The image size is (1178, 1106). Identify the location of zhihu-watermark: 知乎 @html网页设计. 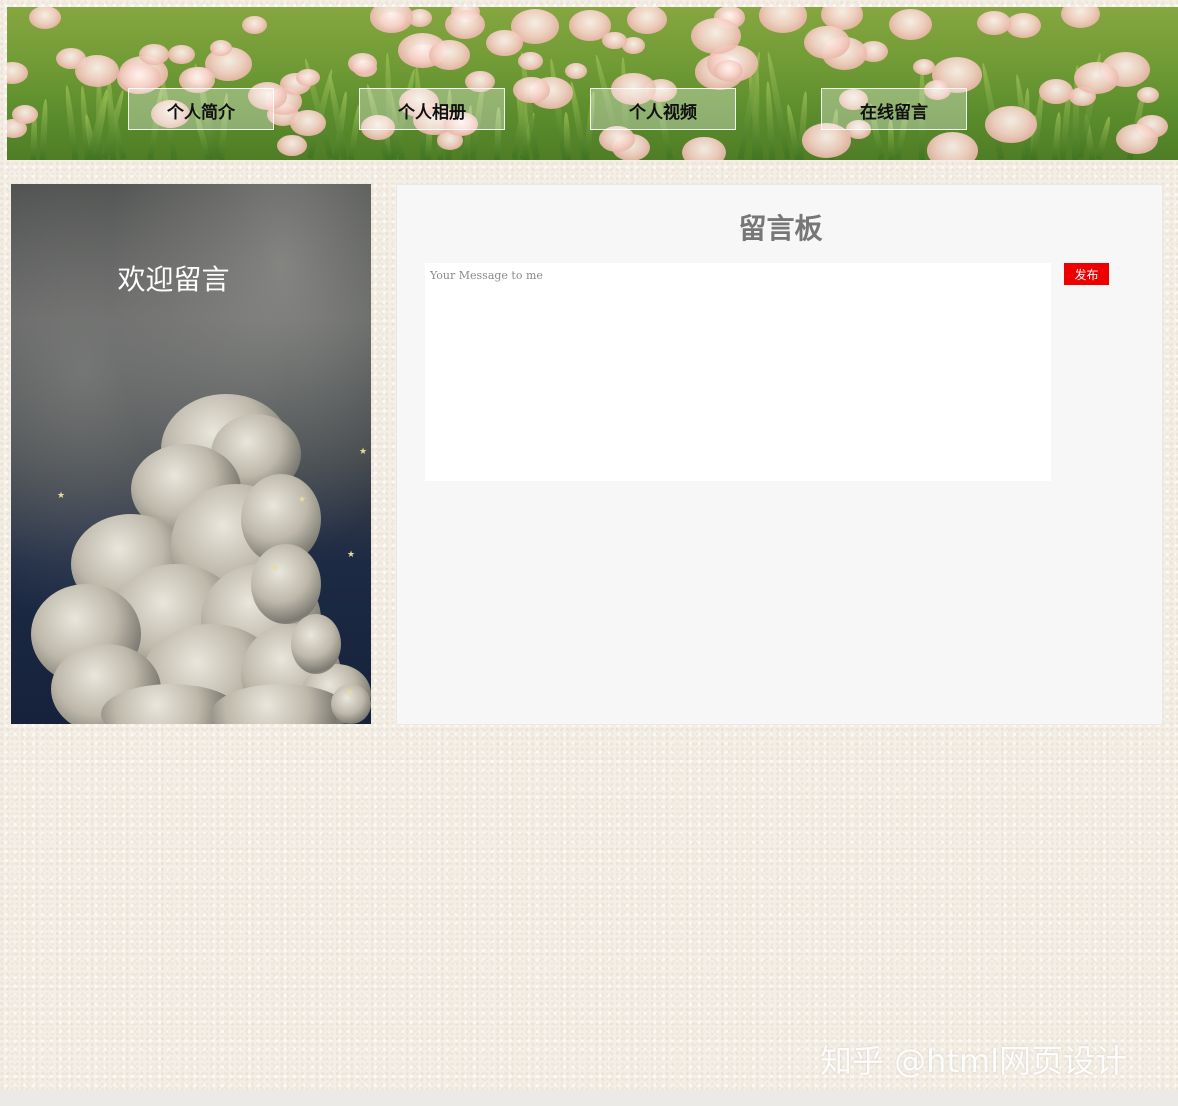
(974, 1061).